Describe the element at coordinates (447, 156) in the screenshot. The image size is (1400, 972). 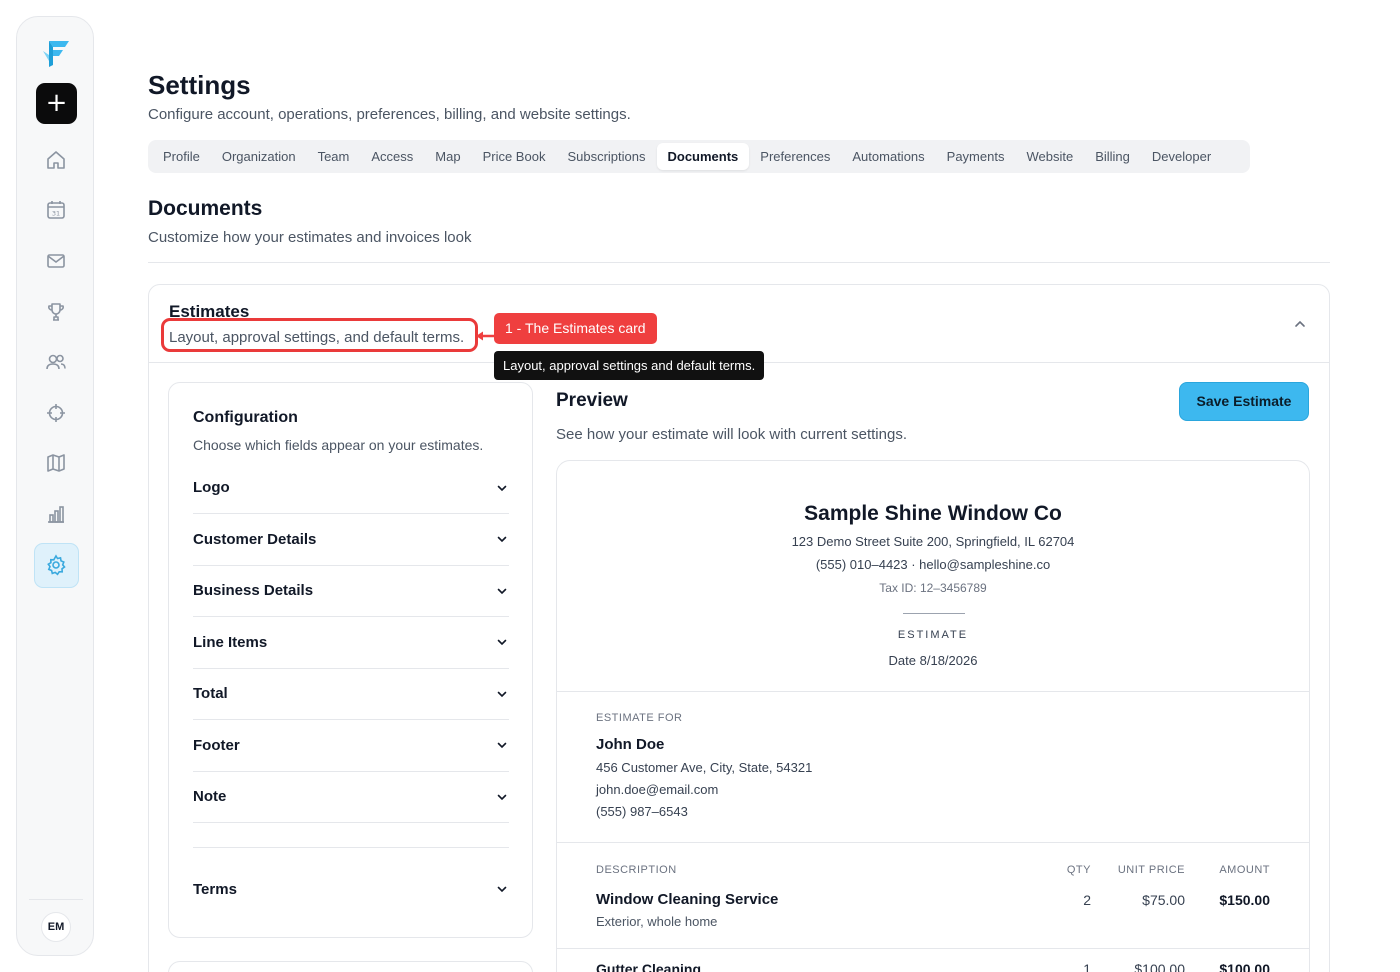
I see `tab-map: Map` at that location.